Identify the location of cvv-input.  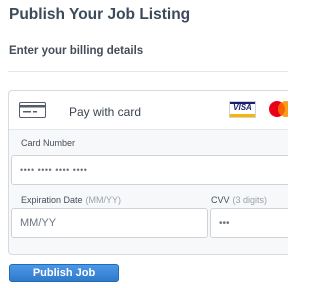
(249, 223).